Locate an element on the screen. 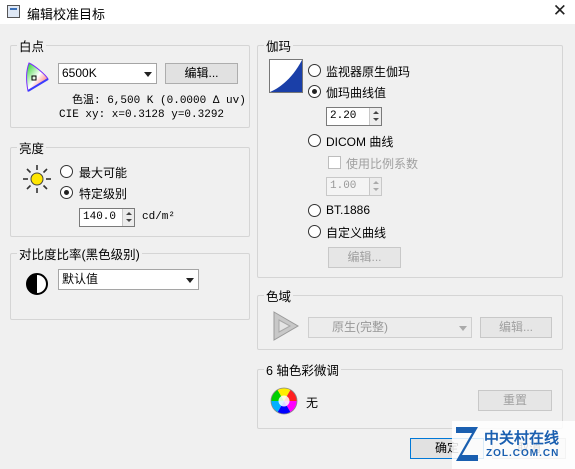  gamma-custom-label: 自定义曲线 is located at coordinates (356, 233).